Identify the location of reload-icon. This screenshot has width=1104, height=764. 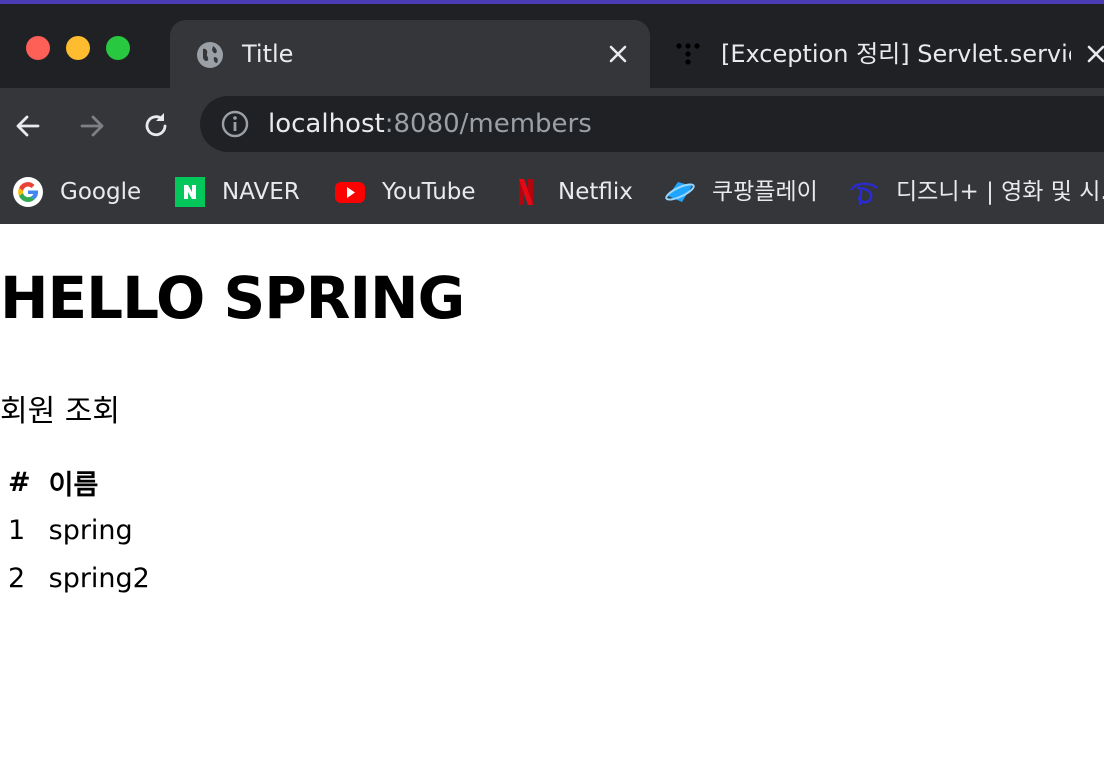
(156, 126).